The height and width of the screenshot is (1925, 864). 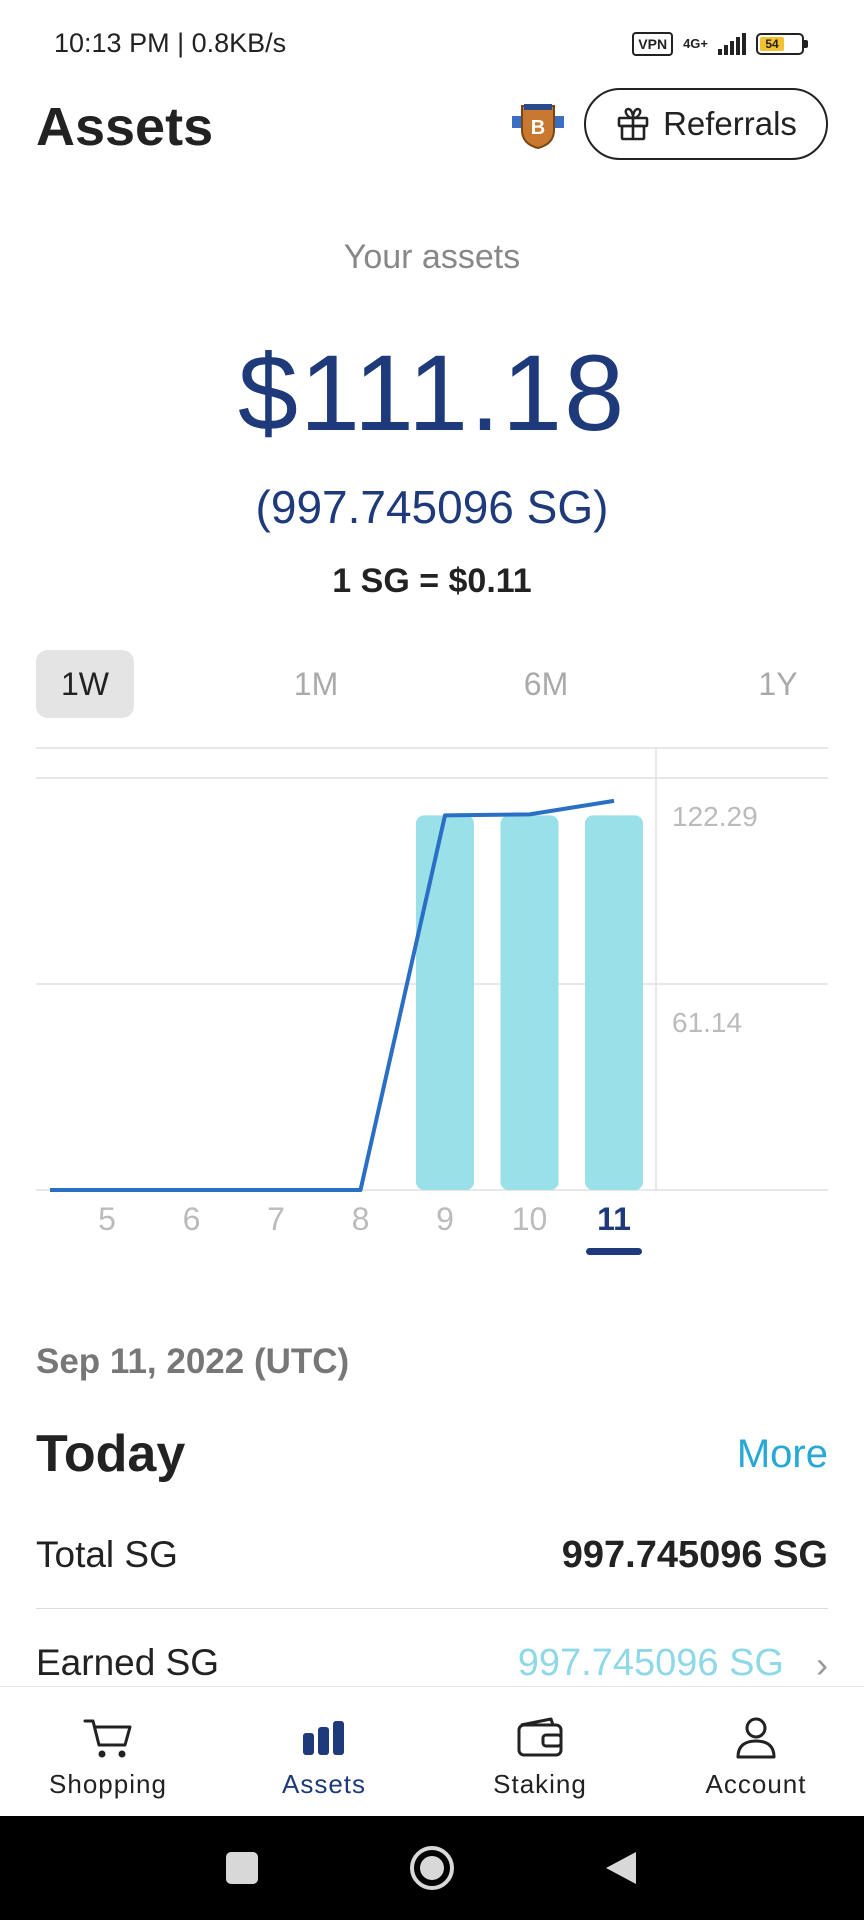 What do you see at coordinates (651, 1663) in the screenshot?
I see `earned-sg-value: 997.745096 SG` at bounding box center [651, 1663].